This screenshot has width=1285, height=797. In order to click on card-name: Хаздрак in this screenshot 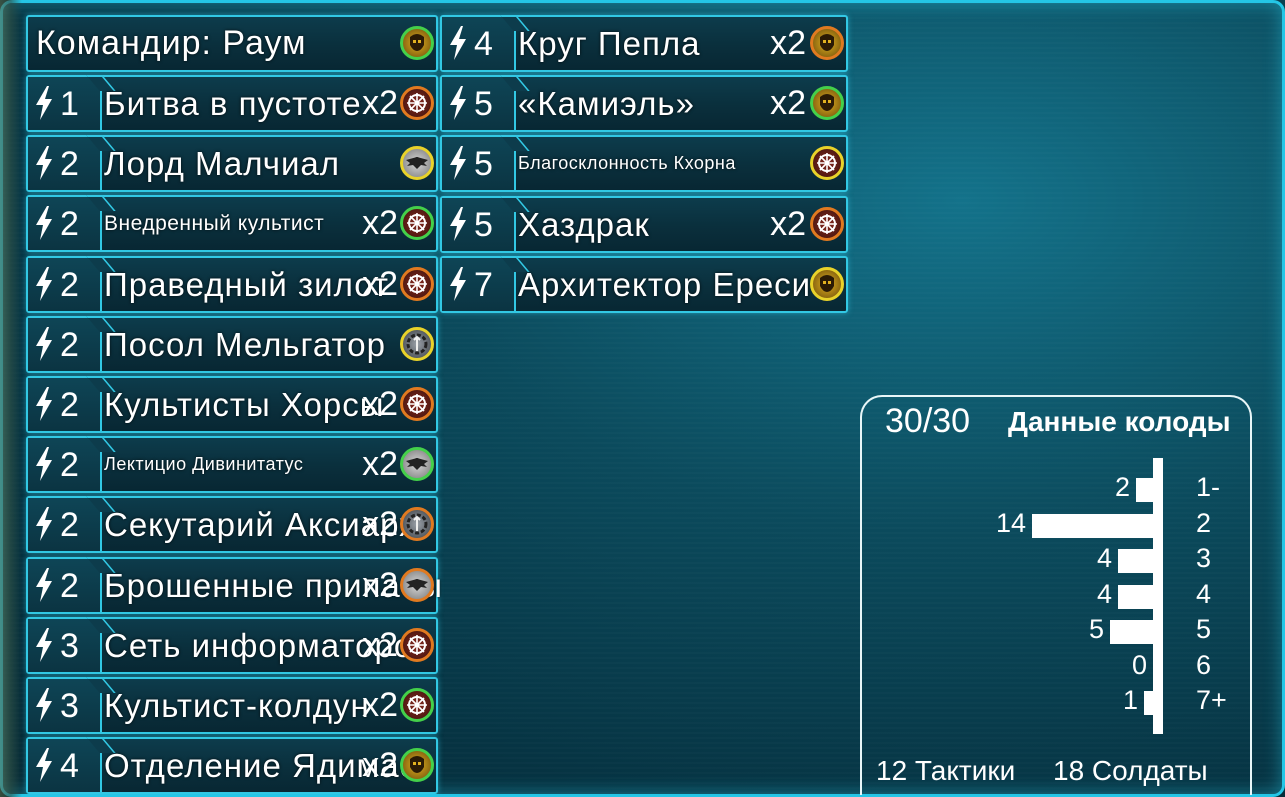, I will do `click(584, 224)`.